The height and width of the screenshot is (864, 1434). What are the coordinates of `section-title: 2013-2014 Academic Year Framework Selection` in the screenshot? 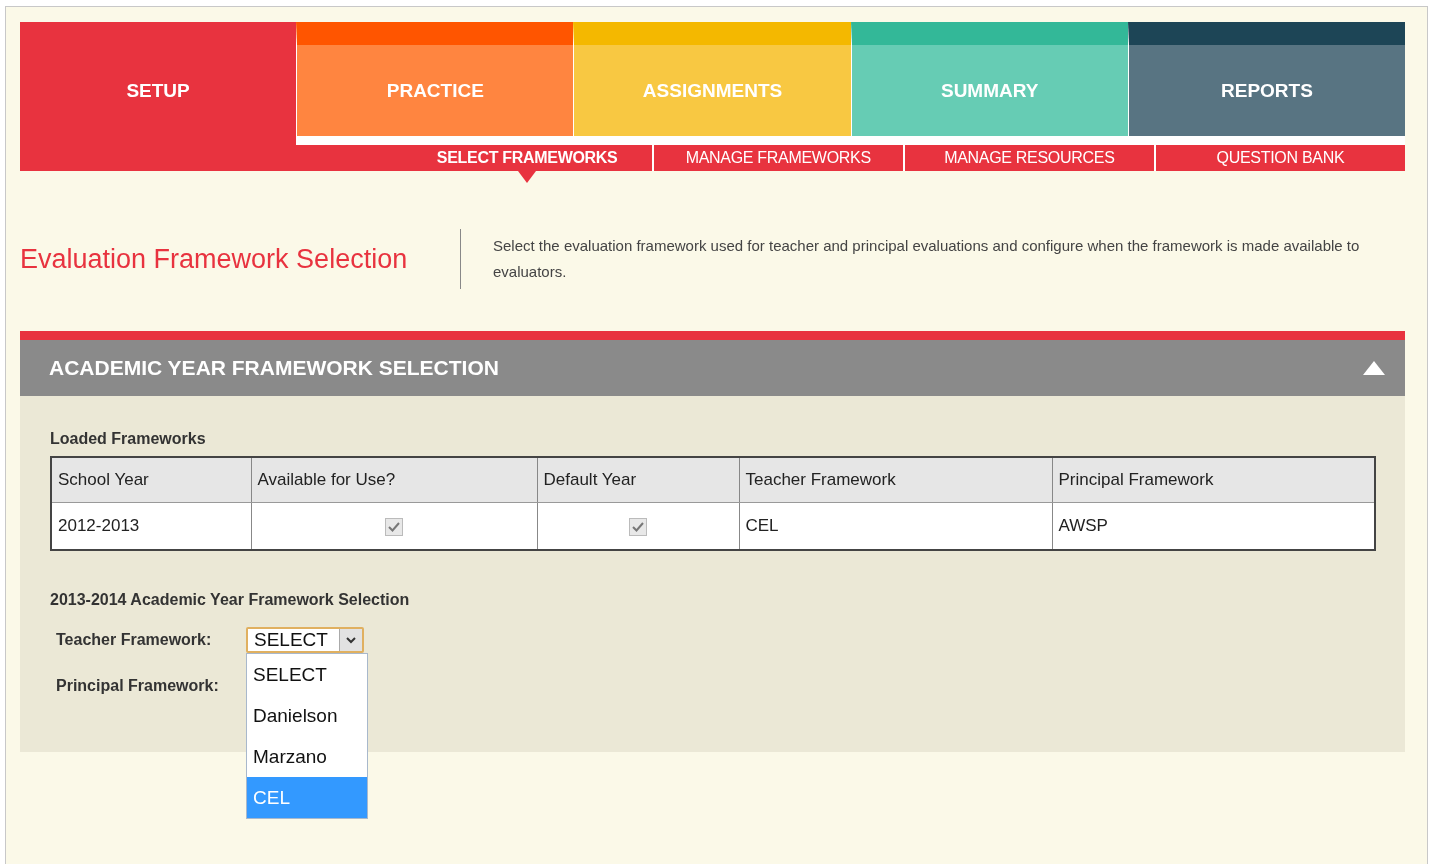 It's located at (230, 600).